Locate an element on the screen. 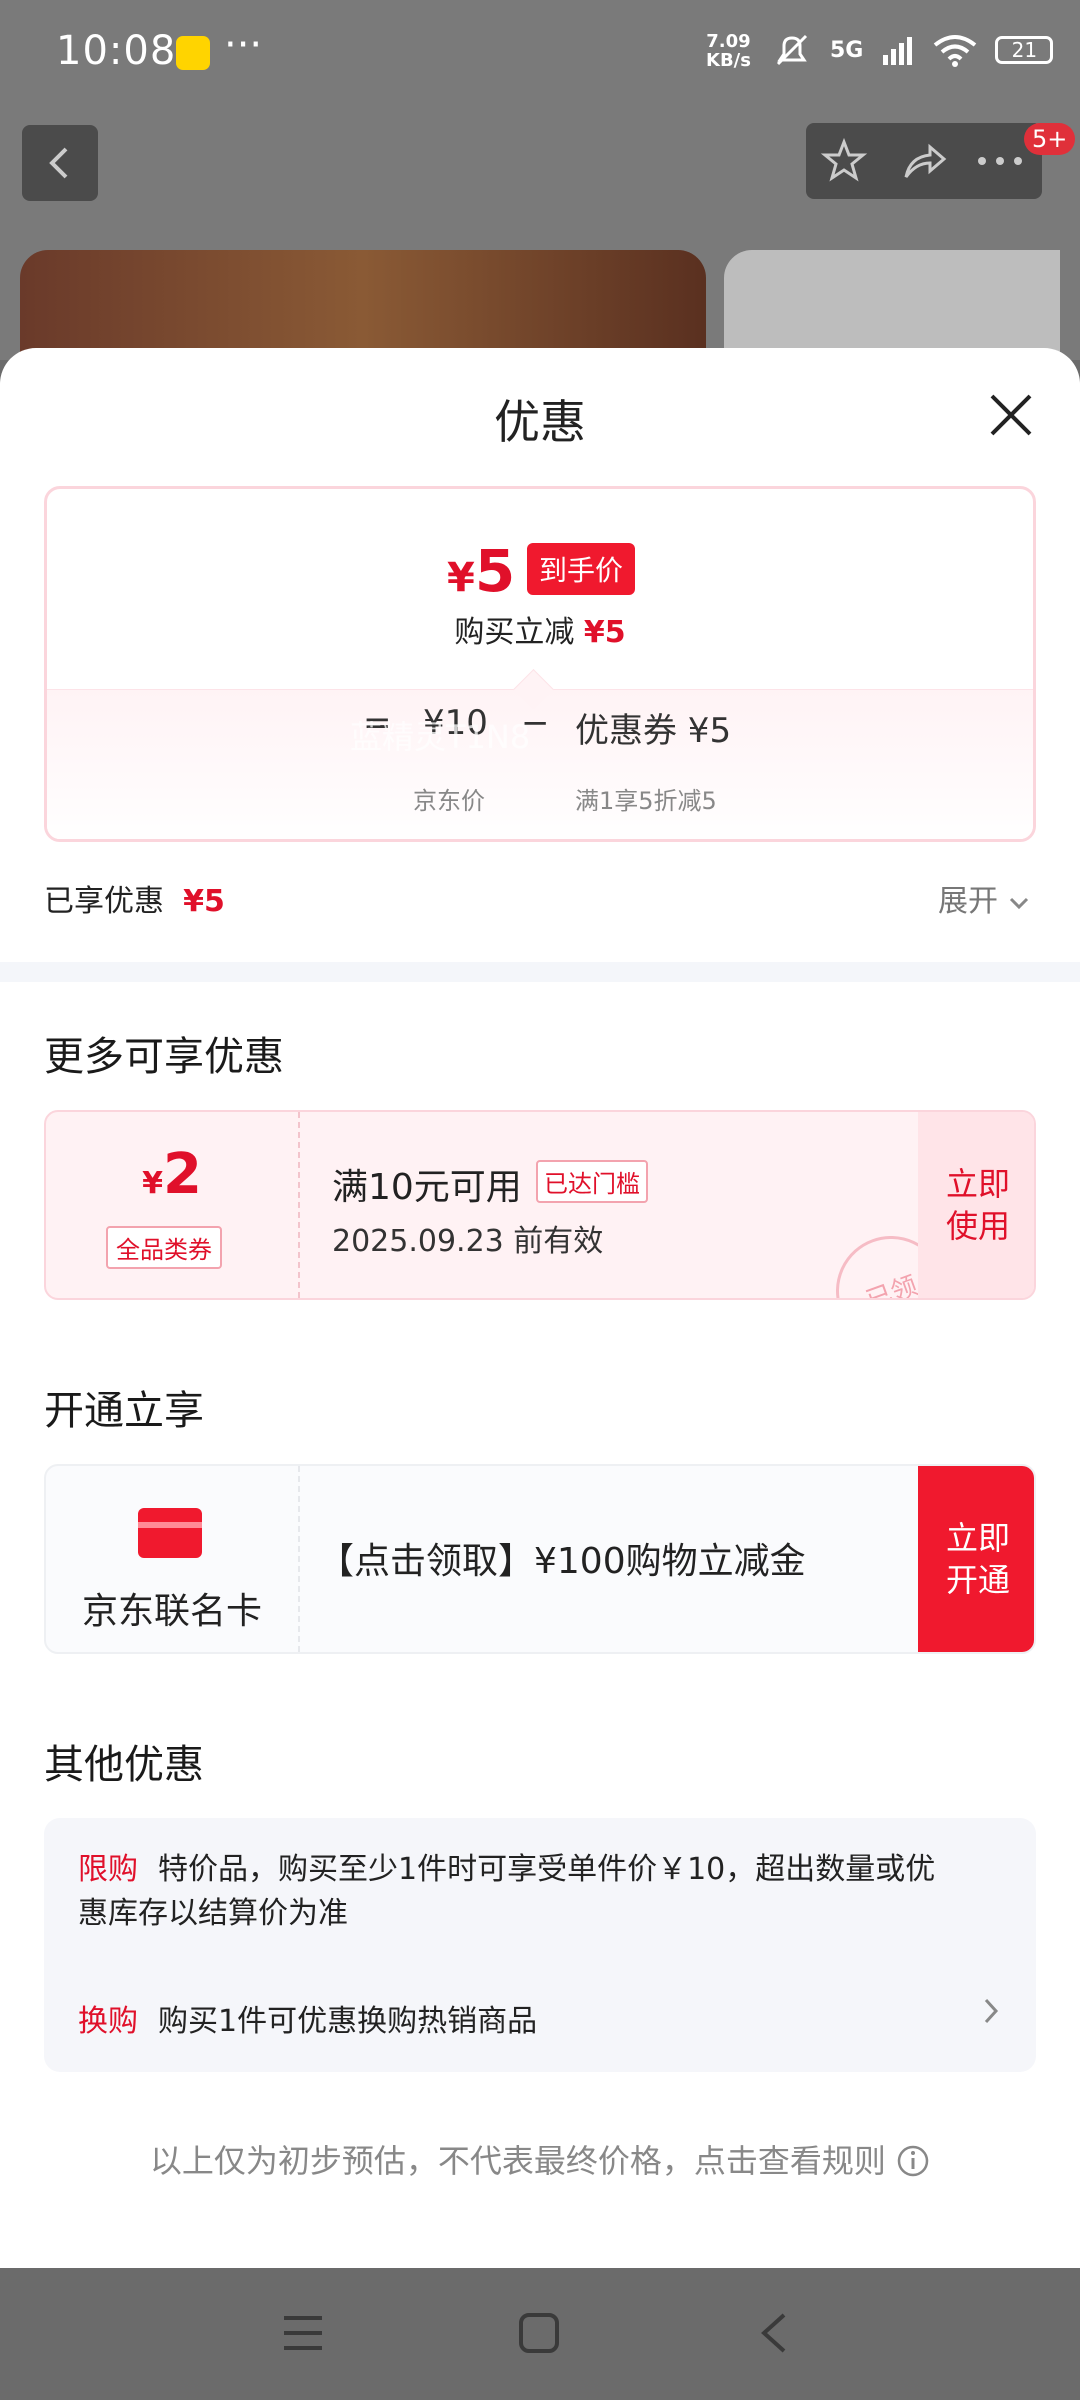 The width and height of the screenshot is (1080, 2400). share-icon is located at coordinates (924, 161).